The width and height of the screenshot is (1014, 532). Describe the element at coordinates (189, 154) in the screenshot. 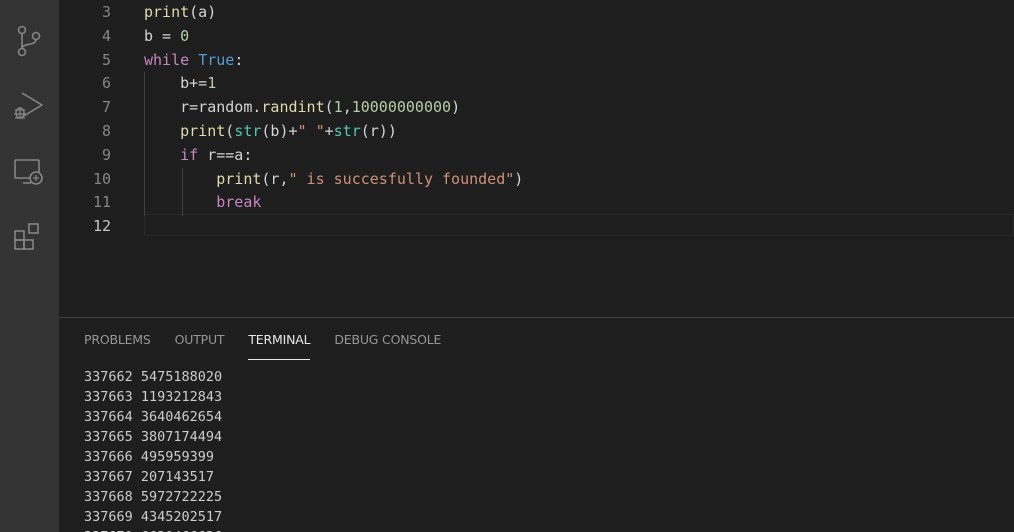

I see `code-token: if` at that location.